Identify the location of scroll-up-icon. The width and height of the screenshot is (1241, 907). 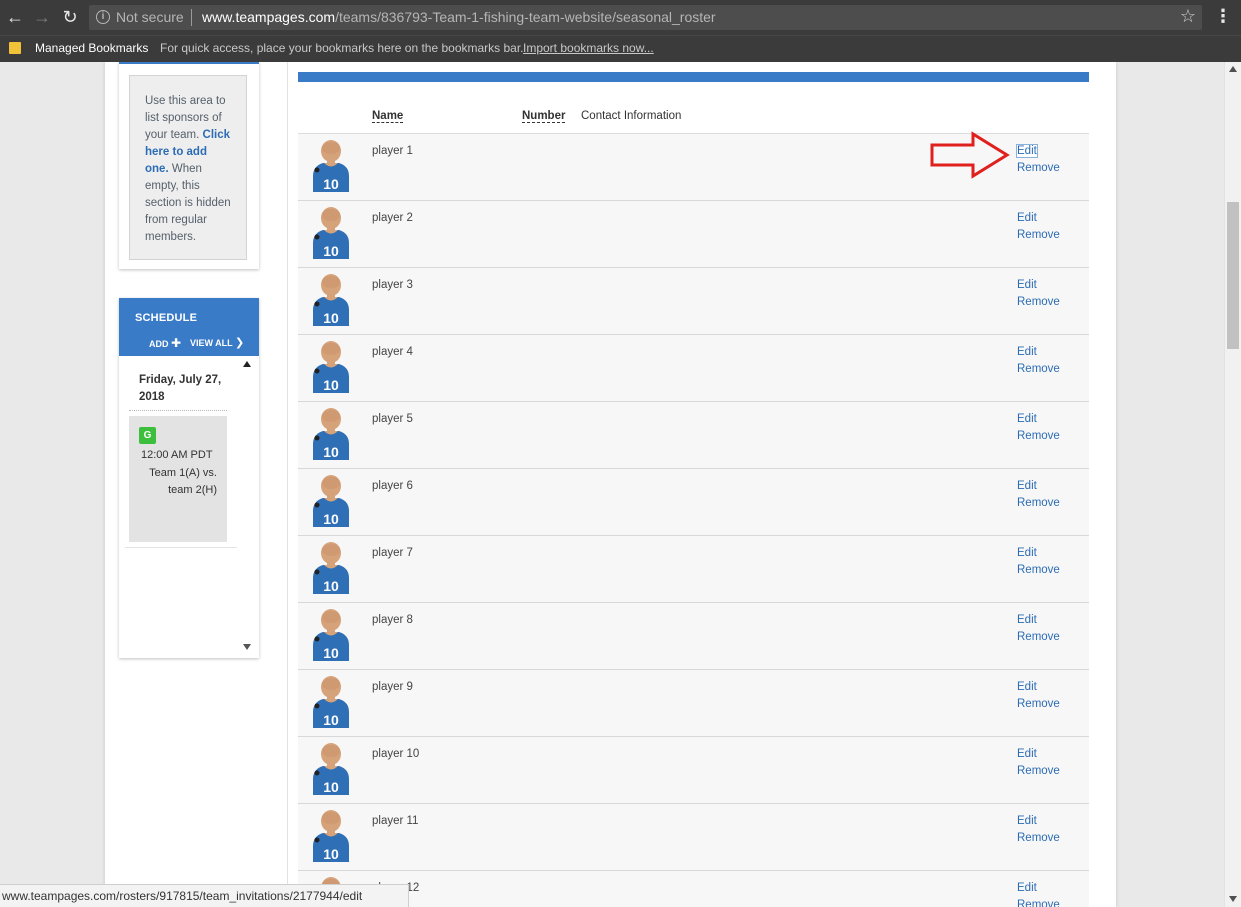
(1233, 69).